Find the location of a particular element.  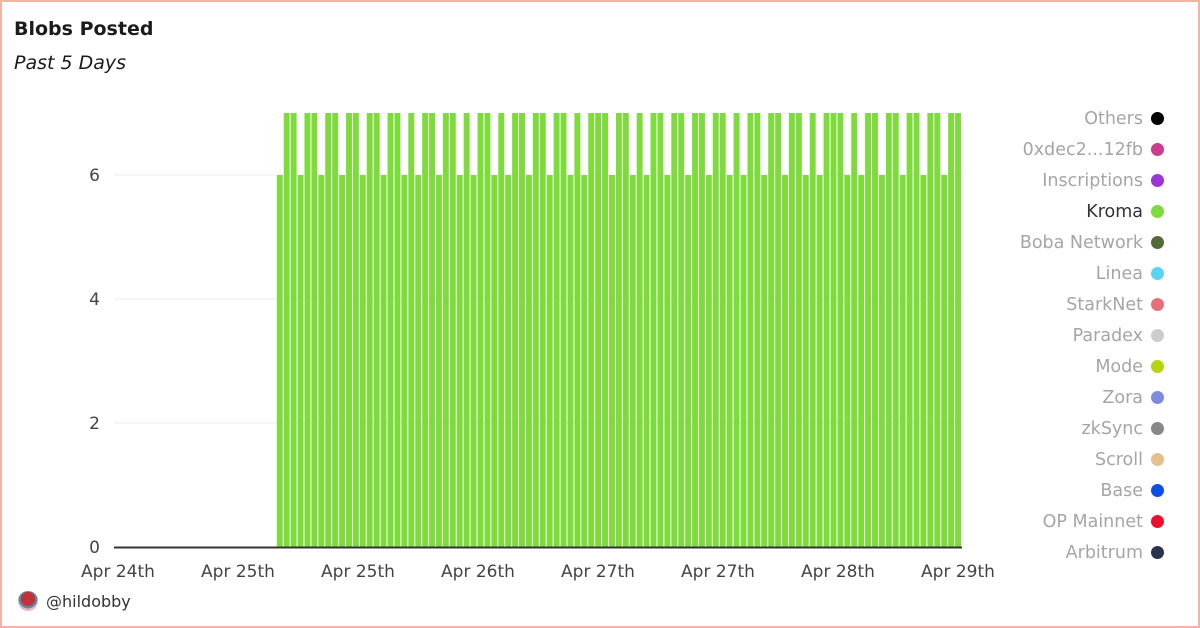

legend-label: Base is located at coordinates (1121, 490).